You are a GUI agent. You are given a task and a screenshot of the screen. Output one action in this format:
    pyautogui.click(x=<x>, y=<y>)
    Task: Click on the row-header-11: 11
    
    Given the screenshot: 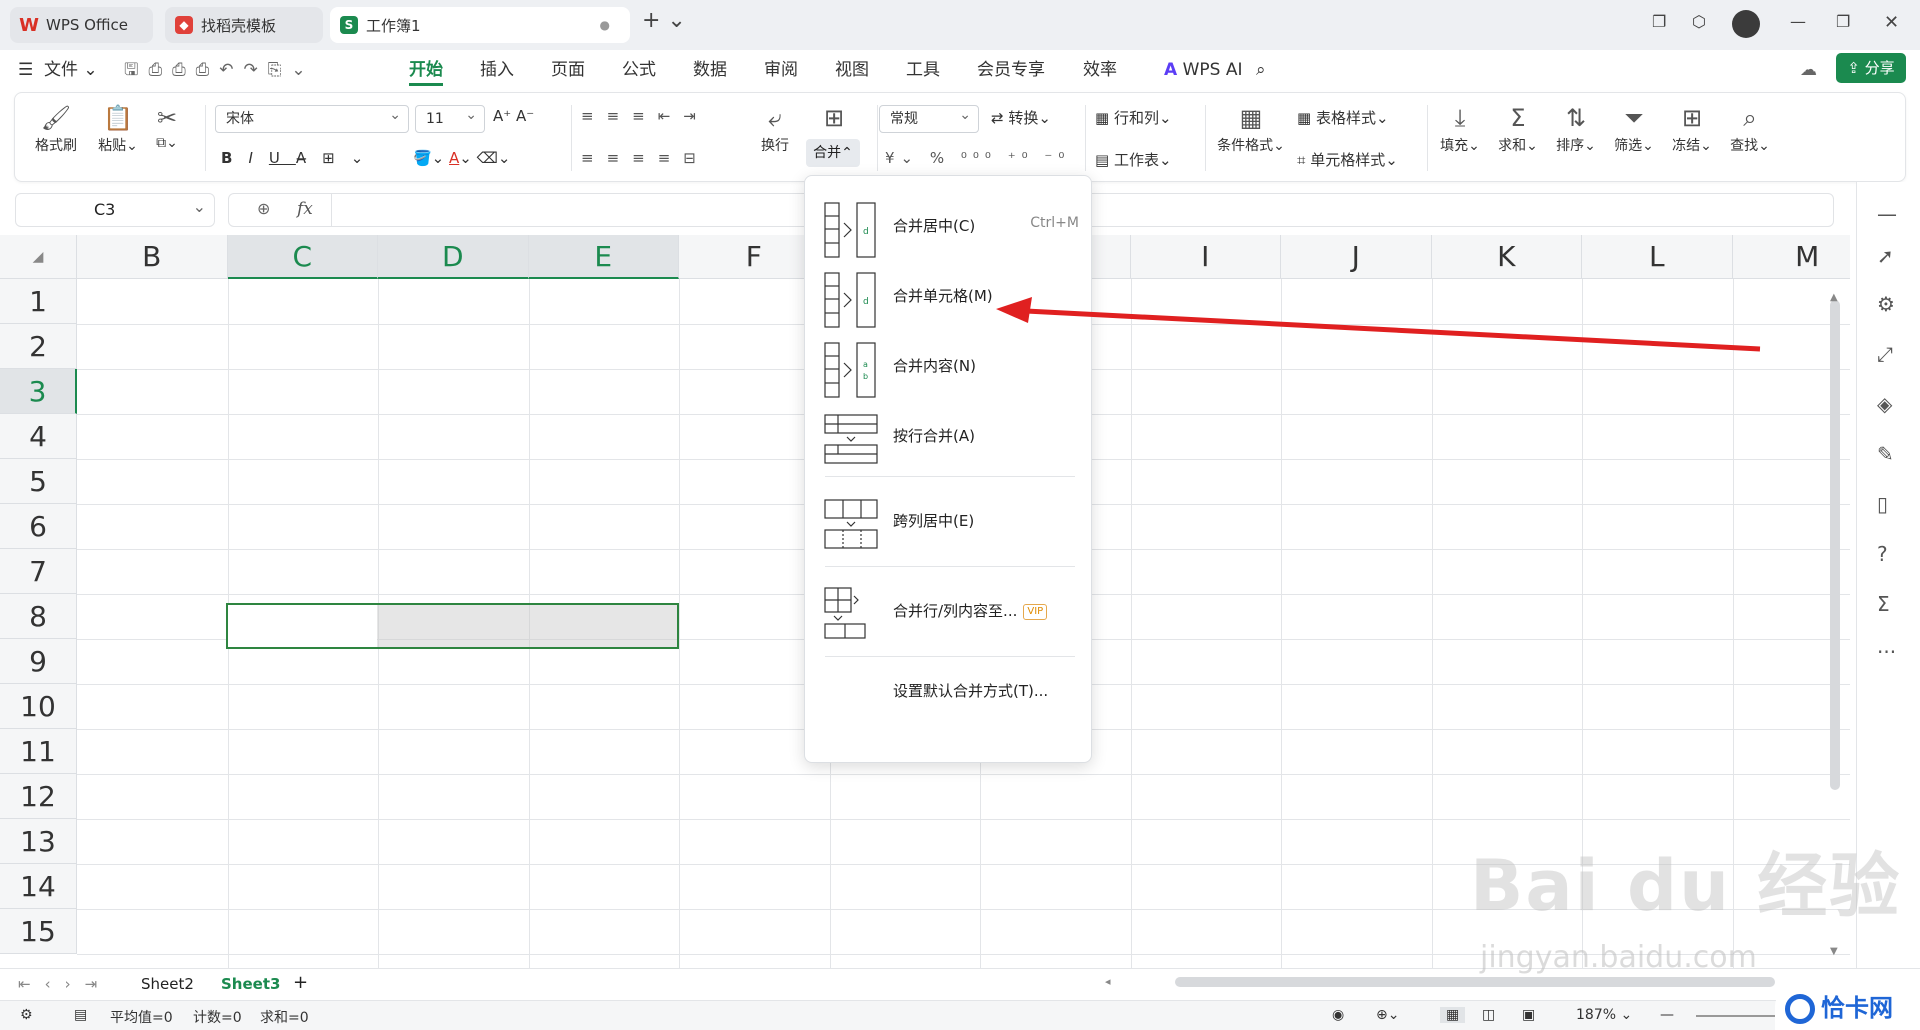 What is the action you would take?
    pyautogui.click(x=38, y=751)
    